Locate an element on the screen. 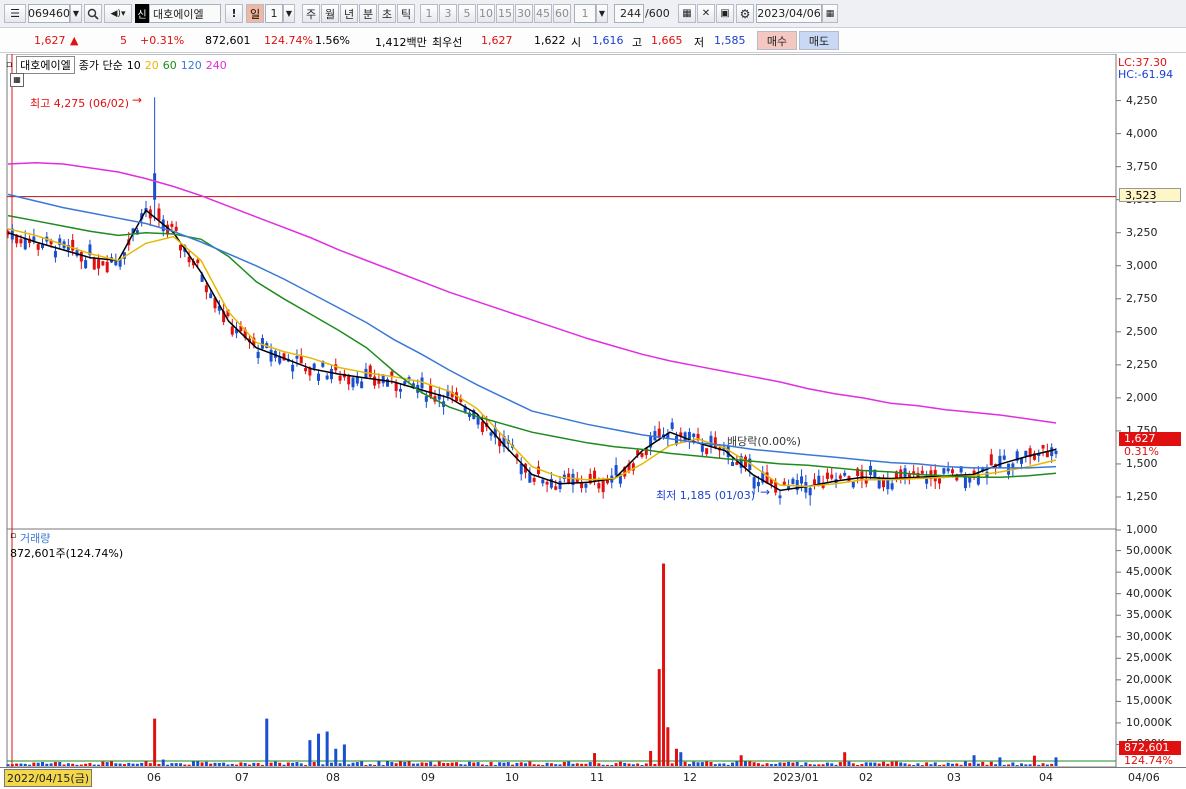 This screenshot has height=789, width=1186. interval-45-button: 45 is located at coordinates (543, 13).